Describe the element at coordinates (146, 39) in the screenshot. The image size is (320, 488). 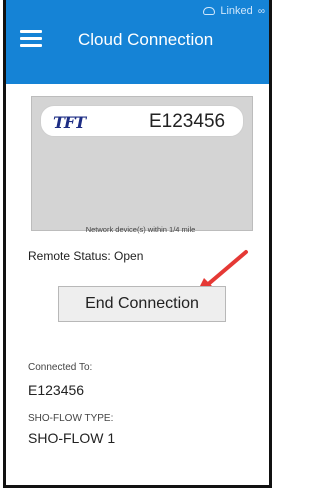
I see `page-title: Cloud Connection` at that location.